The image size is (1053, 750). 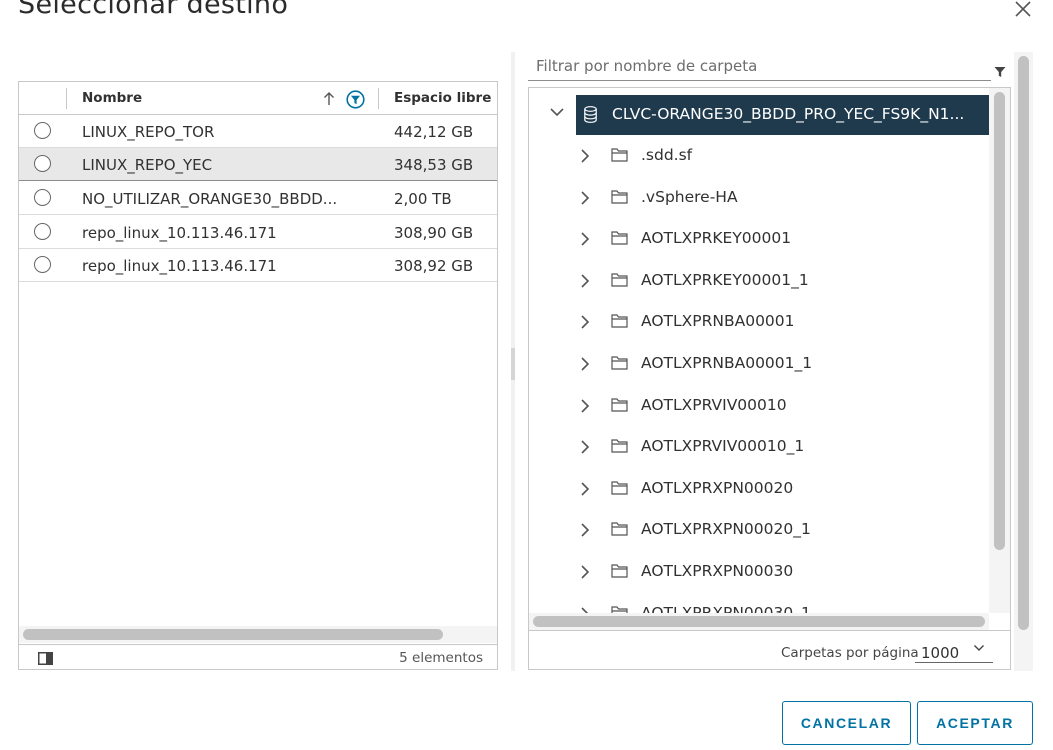 What do you see at coordinates (355, 99) in the screenshot?
I see `column-filter-icon` at bounding box center [355, 99].